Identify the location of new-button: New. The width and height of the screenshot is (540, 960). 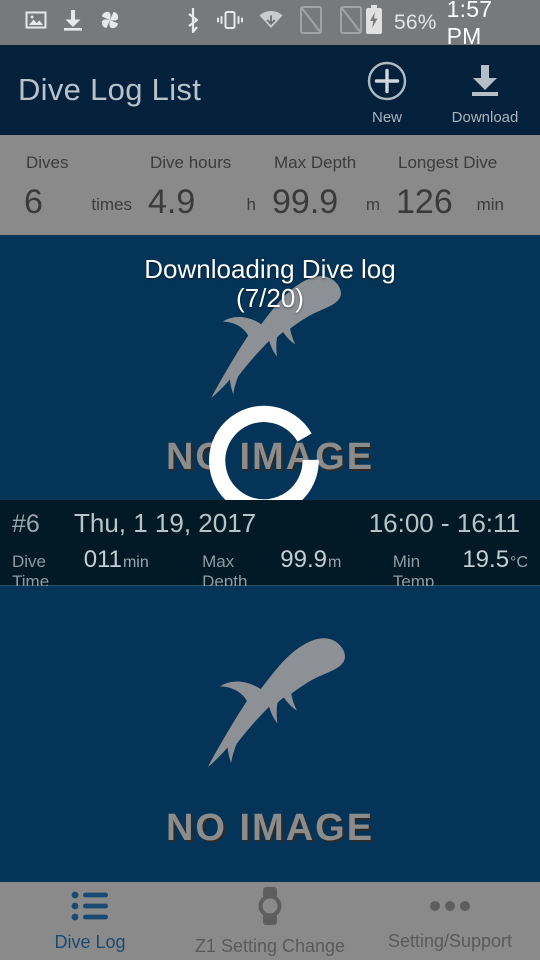
(387, 93).